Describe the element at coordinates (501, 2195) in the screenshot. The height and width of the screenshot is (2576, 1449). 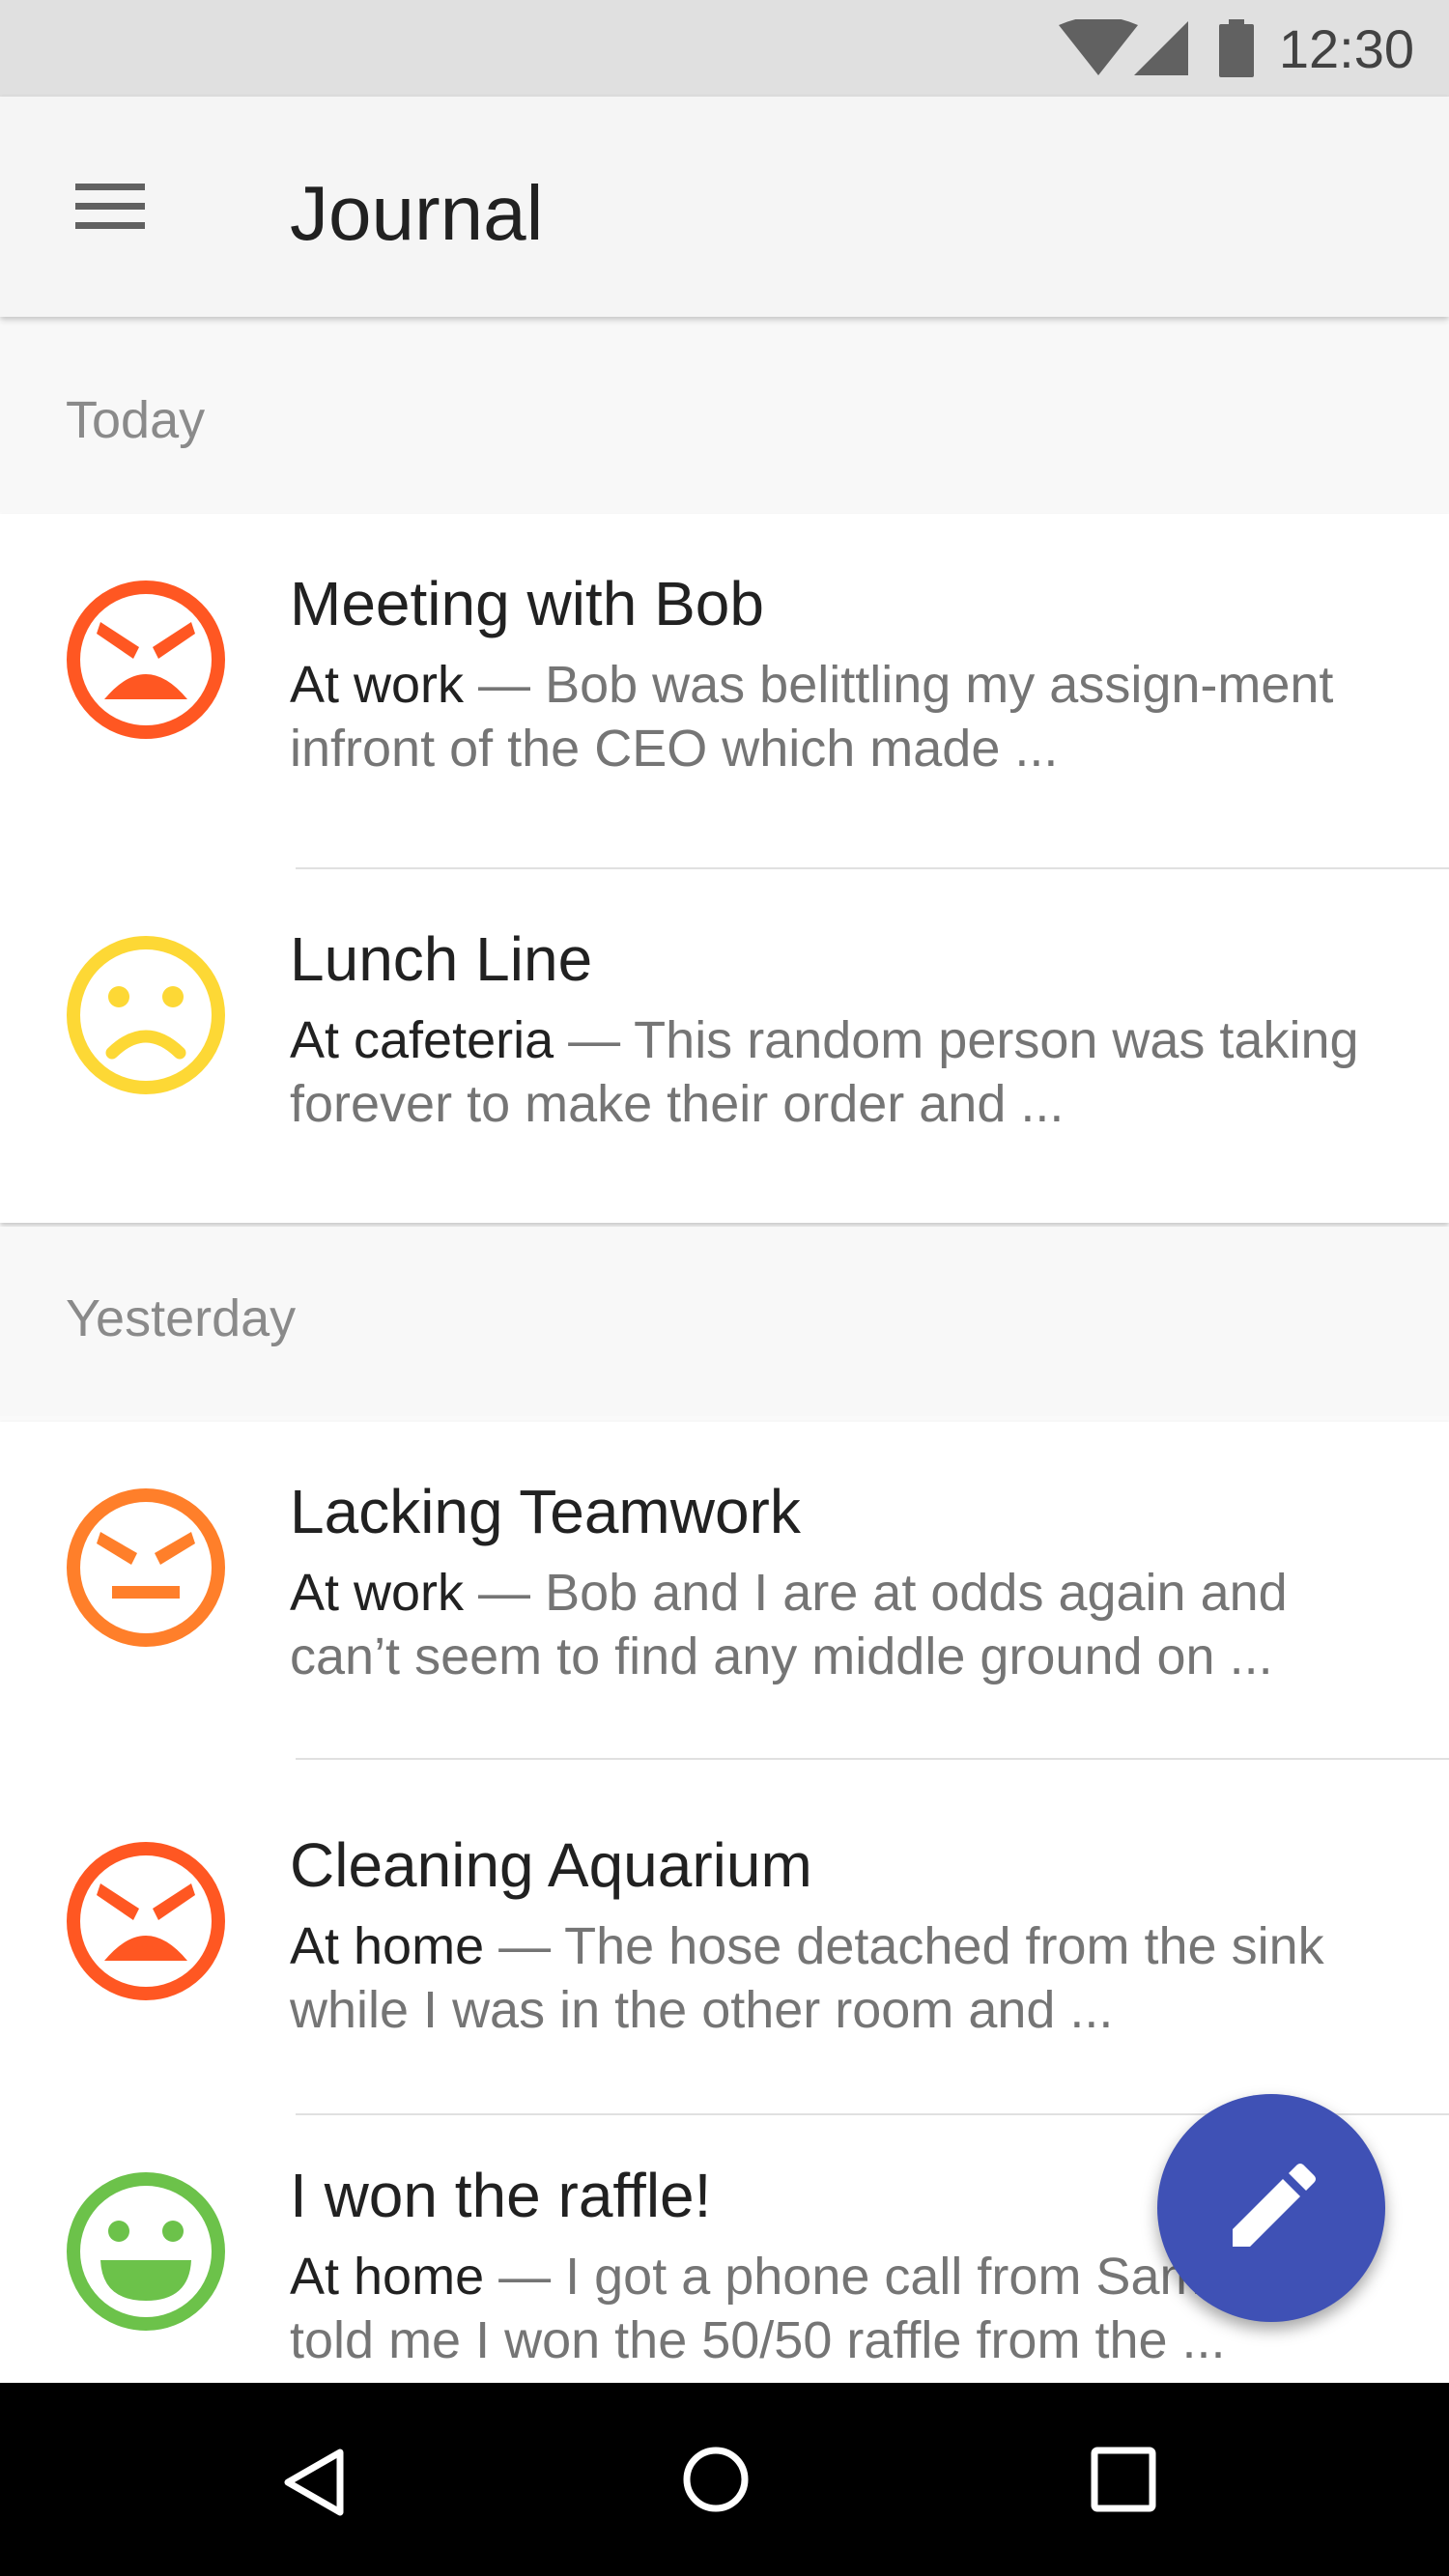
I see `entry-title: I won the raffle!` at that location.